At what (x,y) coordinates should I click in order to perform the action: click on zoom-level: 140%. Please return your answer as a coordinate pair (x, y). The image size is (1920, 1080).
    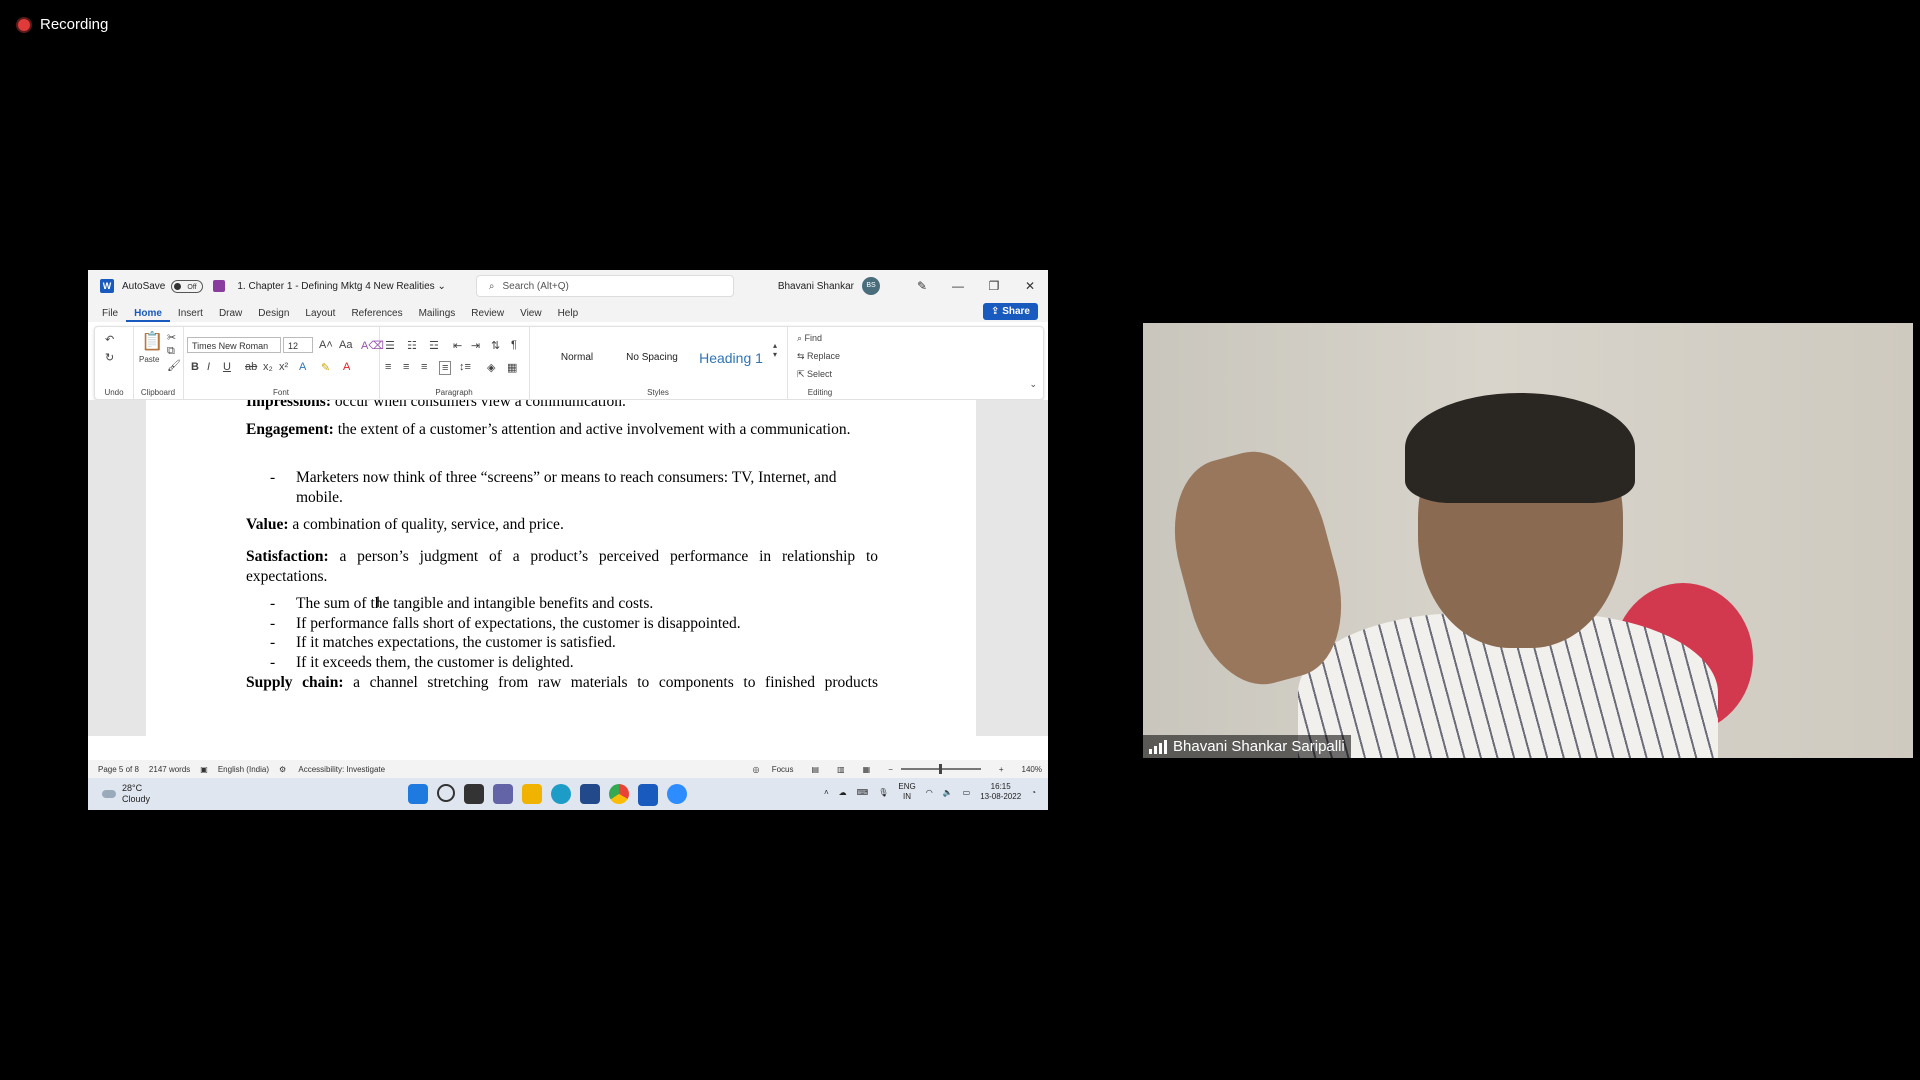
    Looking at the image, I should click on (1032, 769).